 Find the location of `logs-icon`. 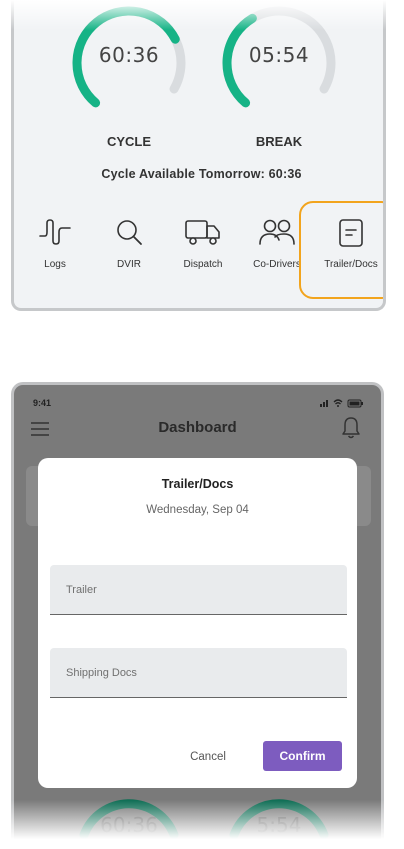

logs-icon is located at coordinates (55, 232).